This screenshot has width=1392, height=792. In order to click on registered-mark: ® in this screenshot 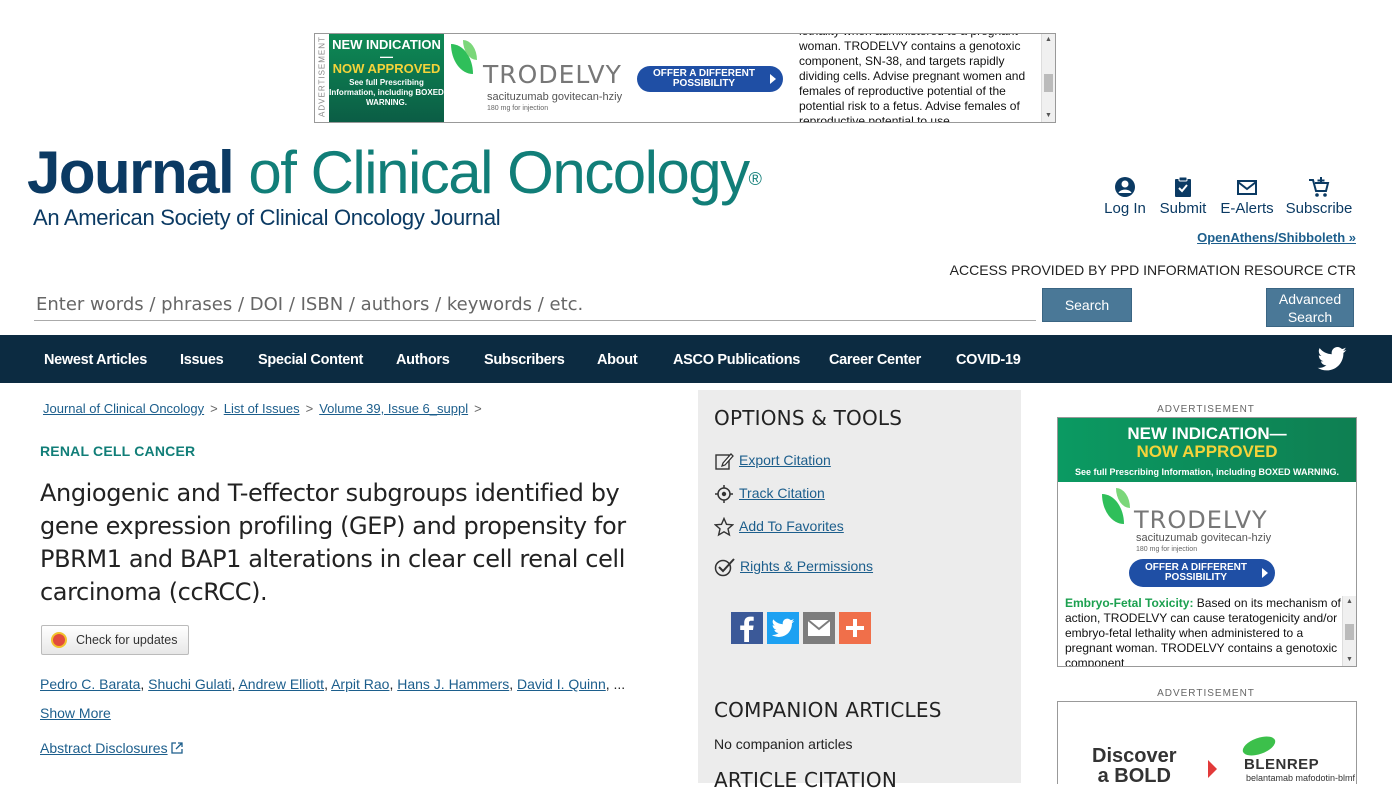, I will do `click(755, 179)`.